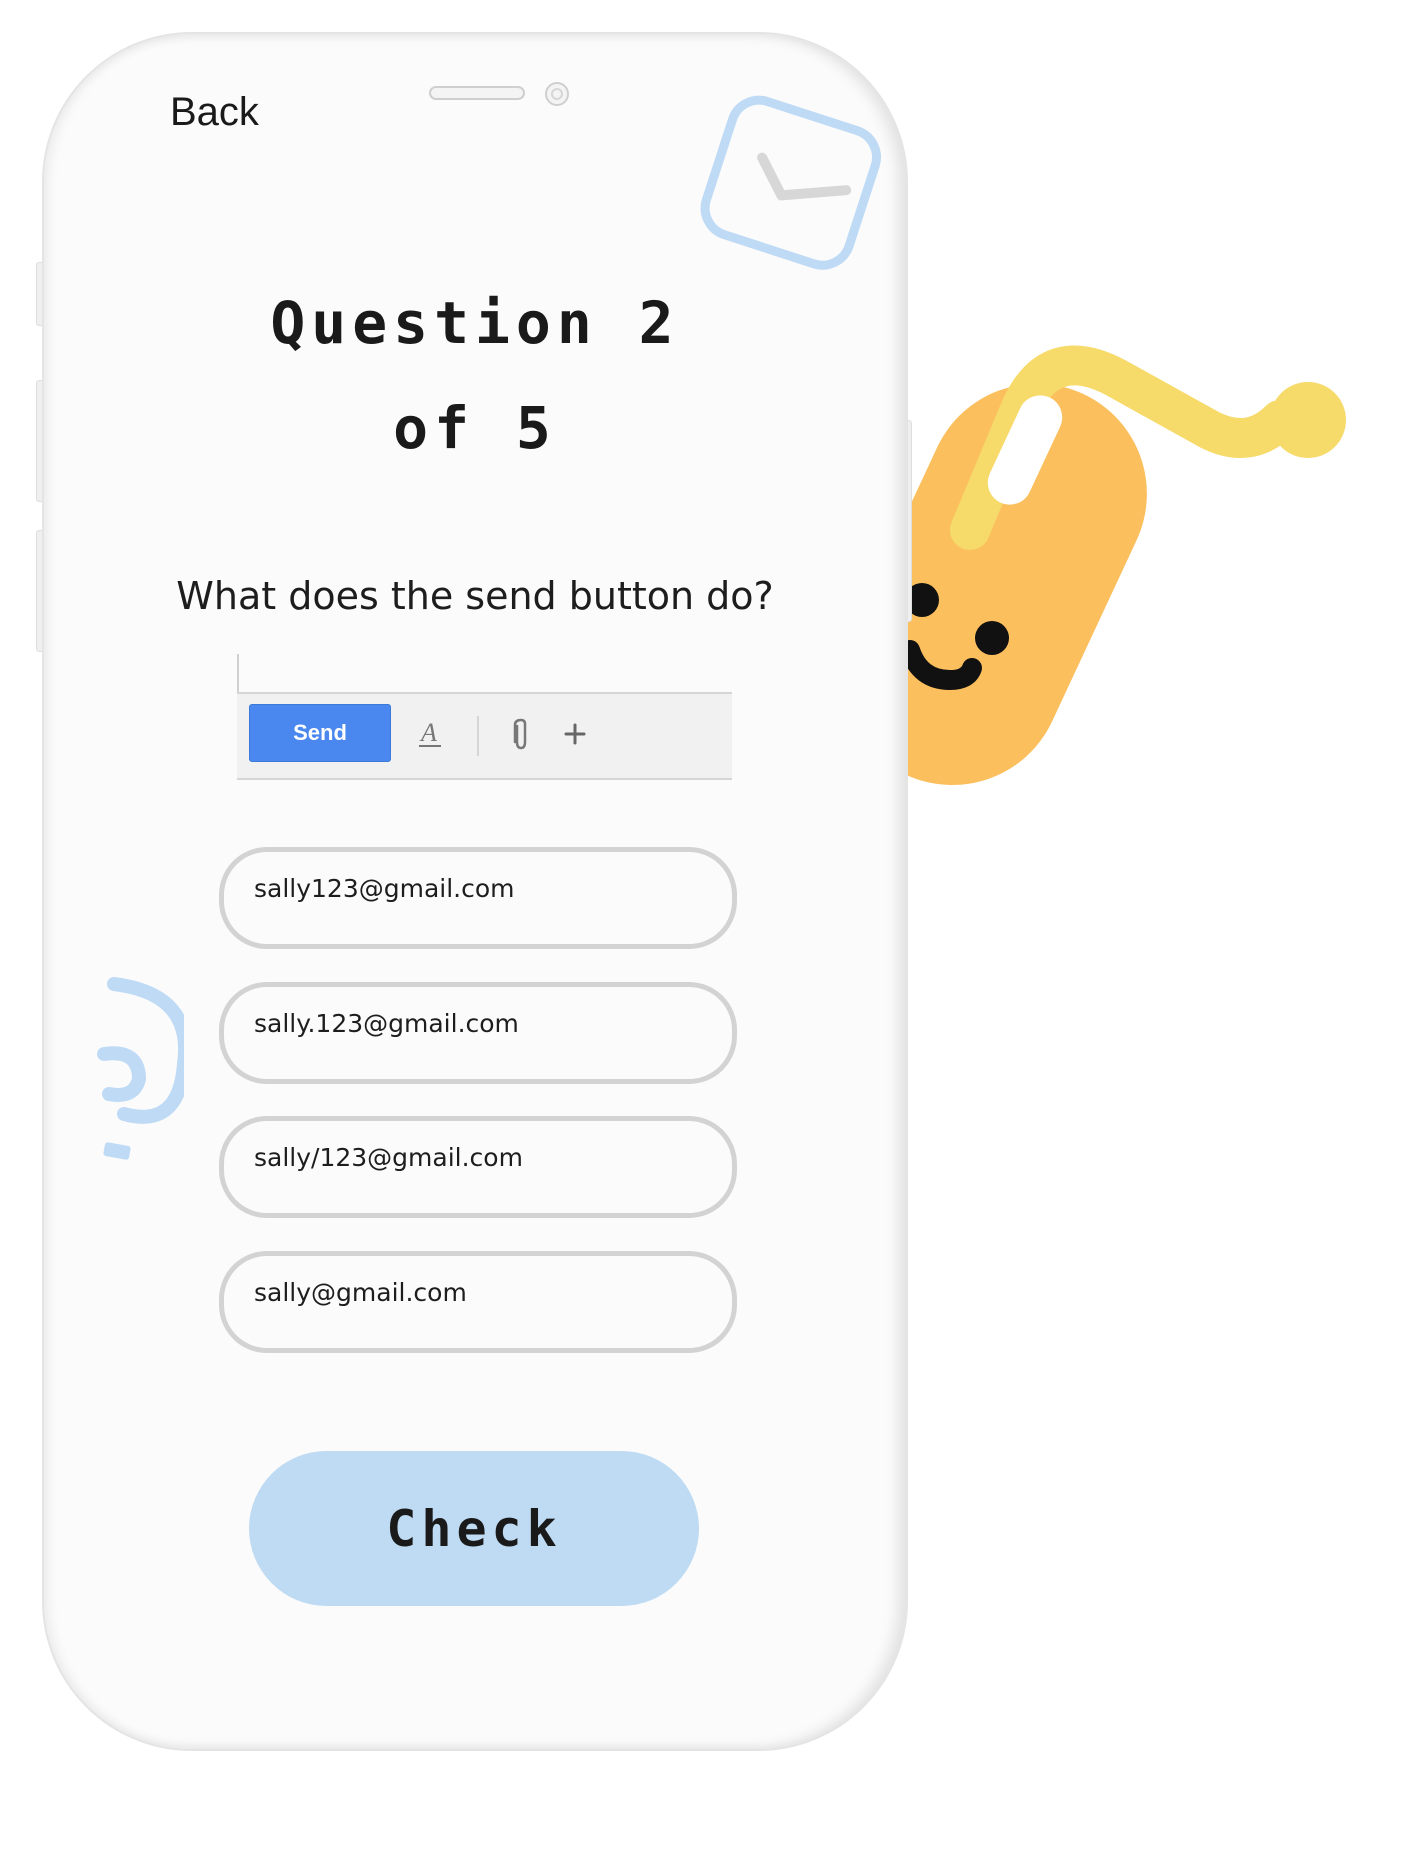 The height and width of the screenshot is (1852, 1402). What do you see at coordinates (478, 736) in the screenshot?
I see `toolbar-separator` at bounding box center [478, 736].